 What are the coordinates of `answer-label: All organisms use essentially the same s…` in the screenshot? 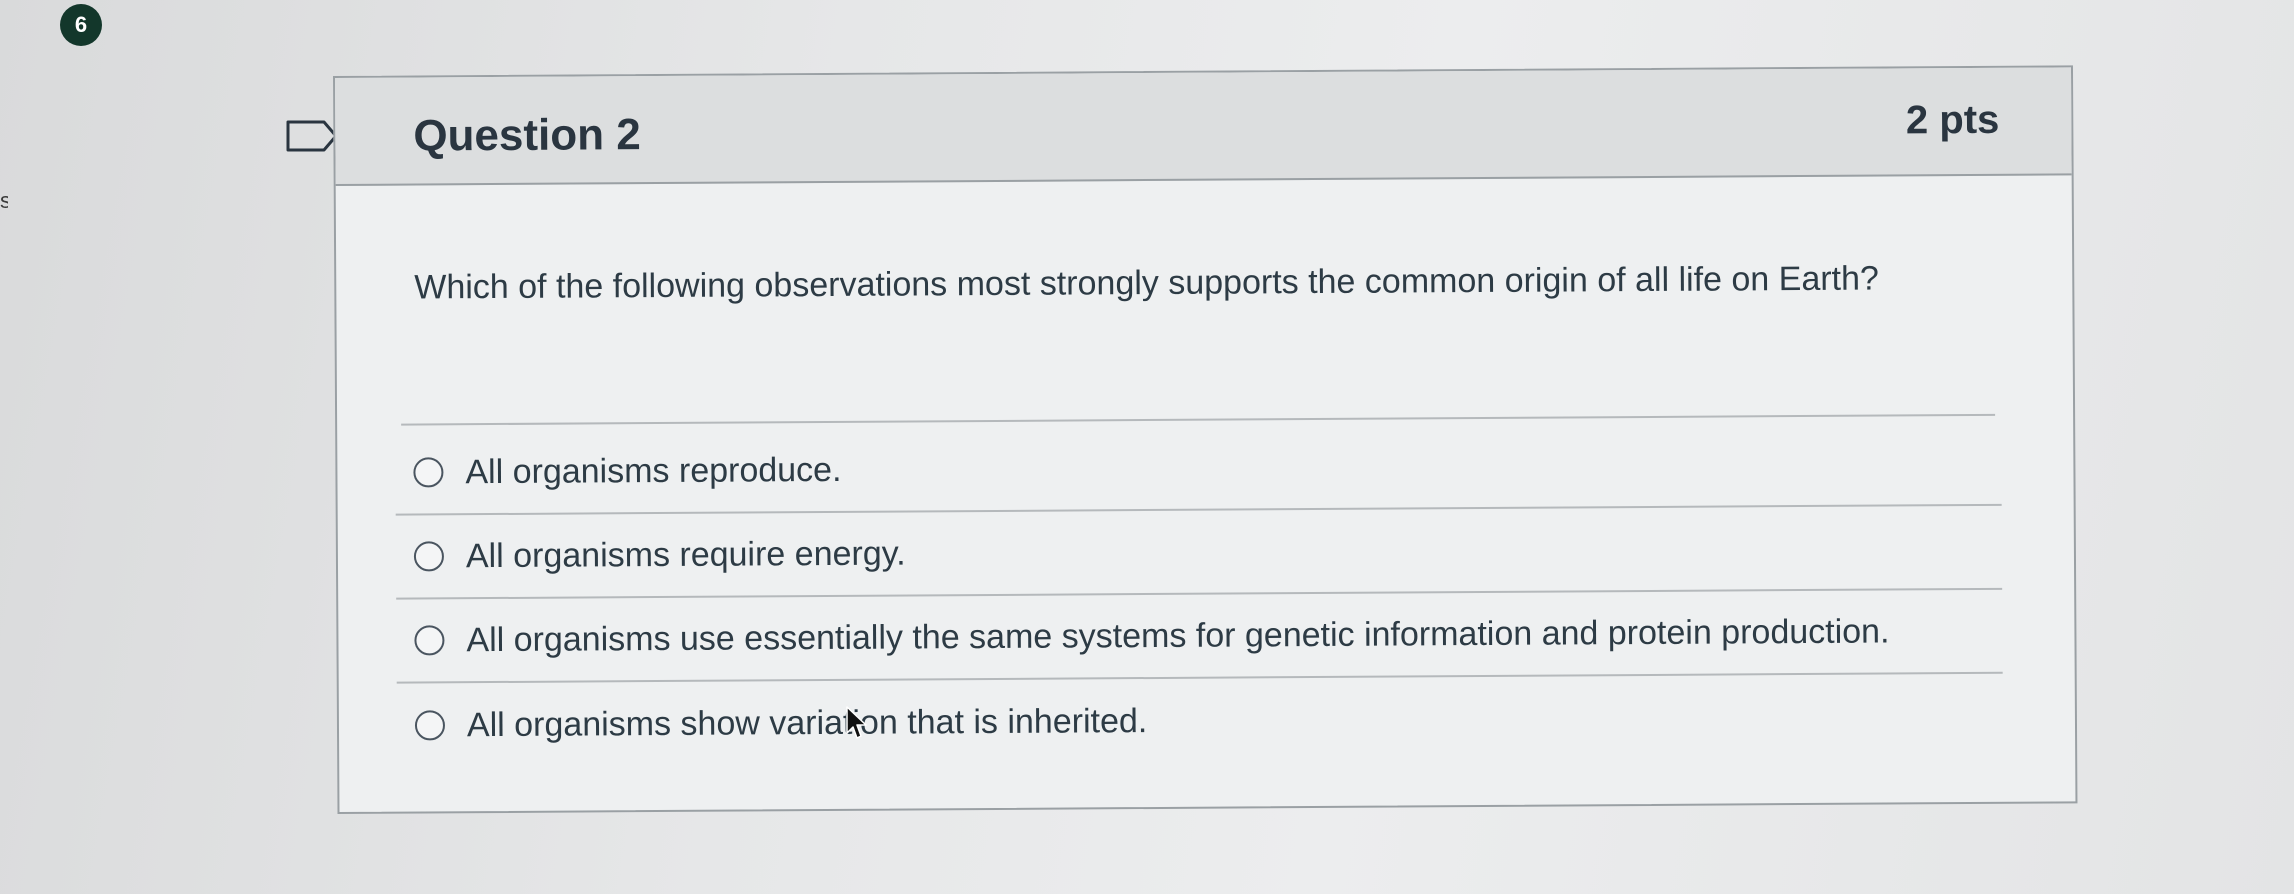 It's located at (1177, 636).